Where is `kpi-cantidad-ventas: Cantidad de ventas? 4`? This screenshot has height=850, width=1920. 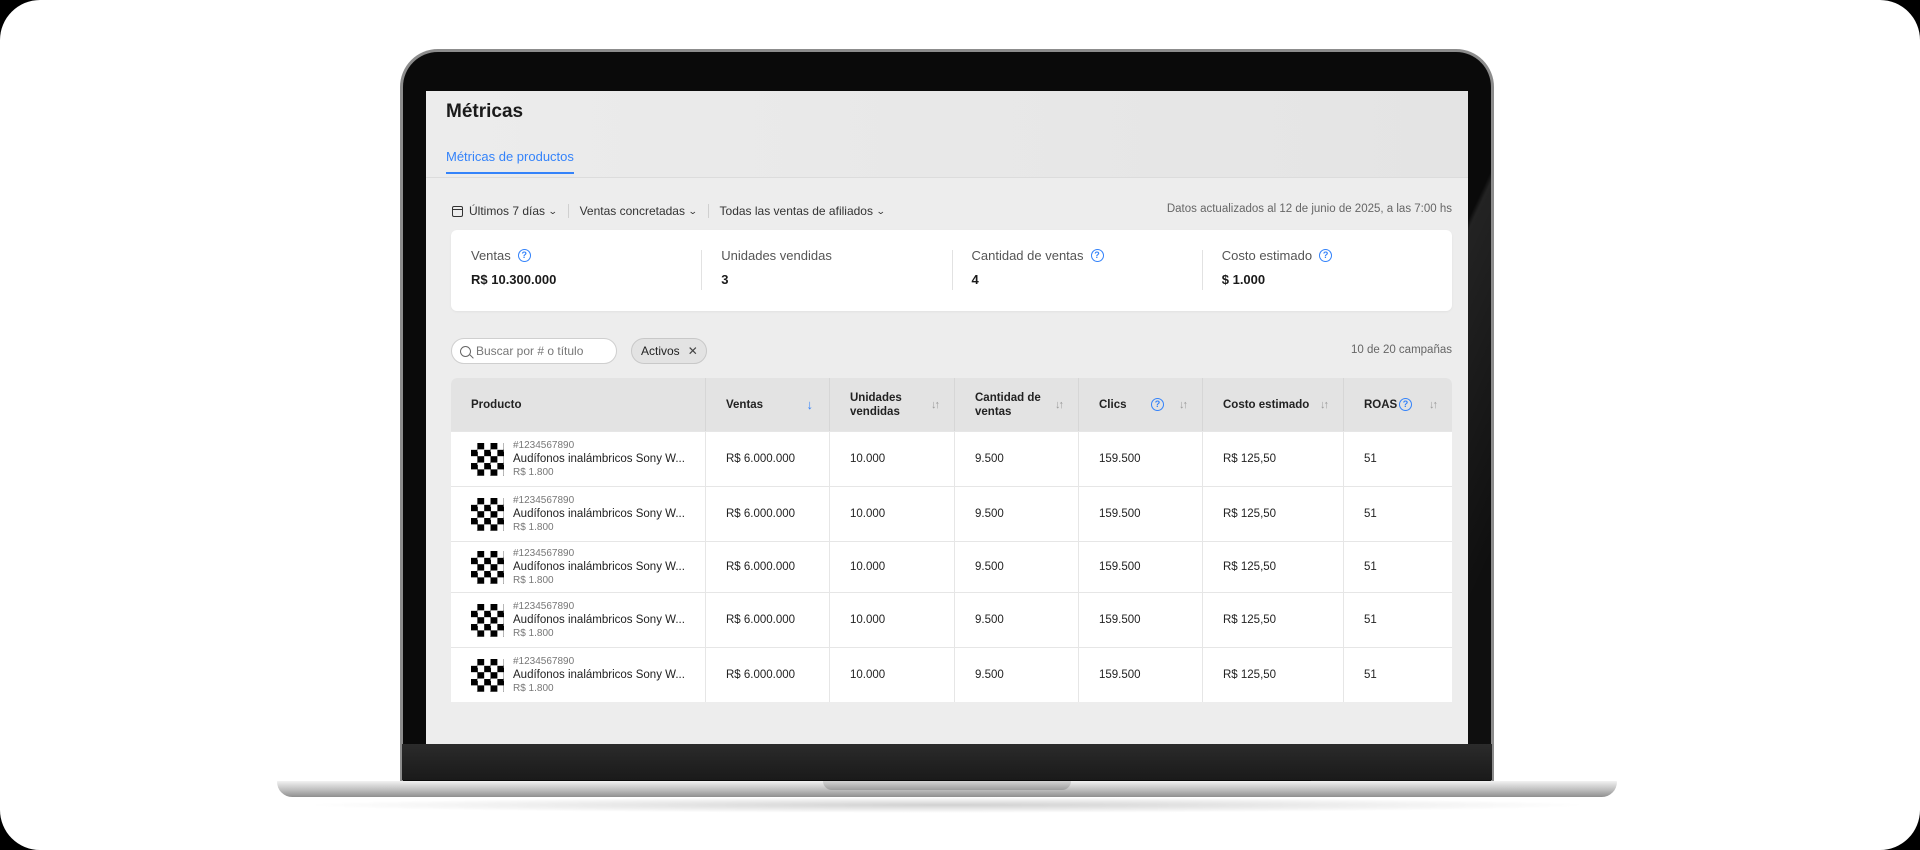 kpi-cantidad-ventas: Cantidad de ventas? 4 is located at coordinates (1076, 270).